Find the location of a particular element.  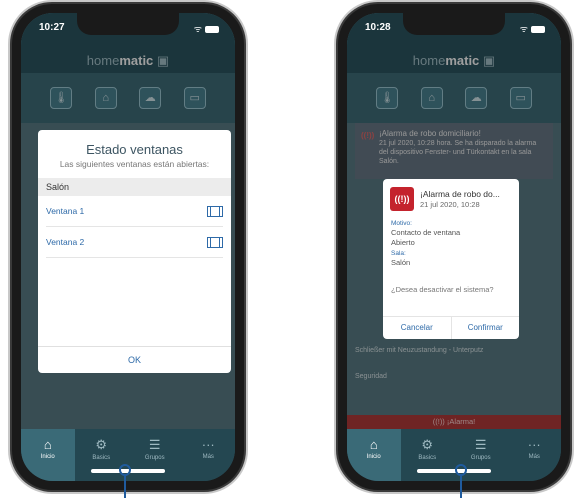

status-time: 10:27 is located at coordinates (52, 27).